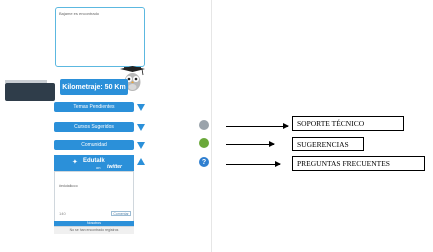 Image resolution: width=433 pixels, height=252 pixels. What do you see at coordinates (30, 92) in the screenshot?
I see `collapsed-tab` at bounding box center [30, 92].